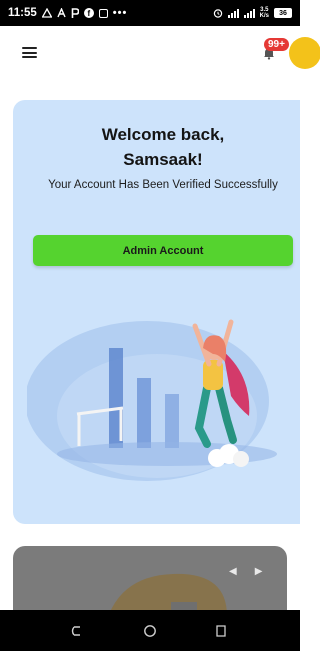 The width and height of the screenshot is (320, 651). What do you see at coordinates (29, 52) in the screenshot?
I see `menu-icon` at bounding box center [29, 52].